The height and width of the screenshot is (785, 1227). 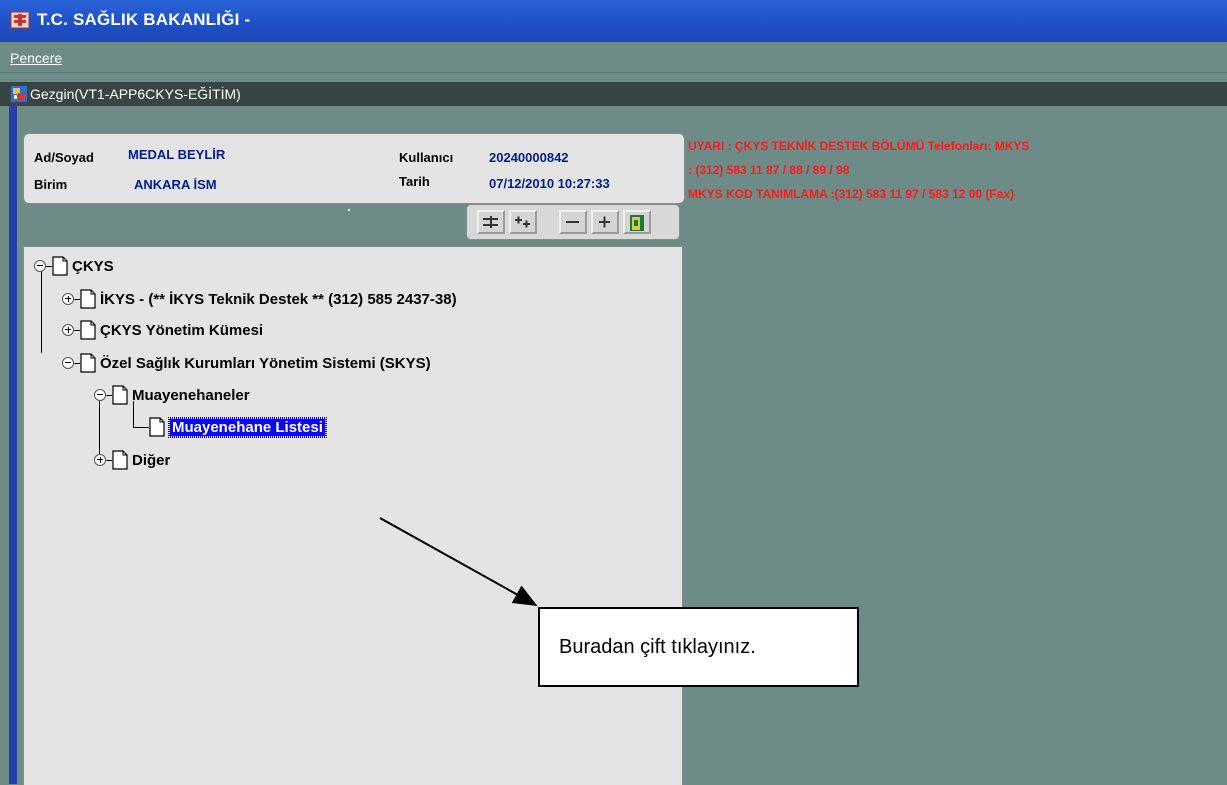 I want to click on callout-text: Buradan çift tıklayınız., so click(x=657, y=647).